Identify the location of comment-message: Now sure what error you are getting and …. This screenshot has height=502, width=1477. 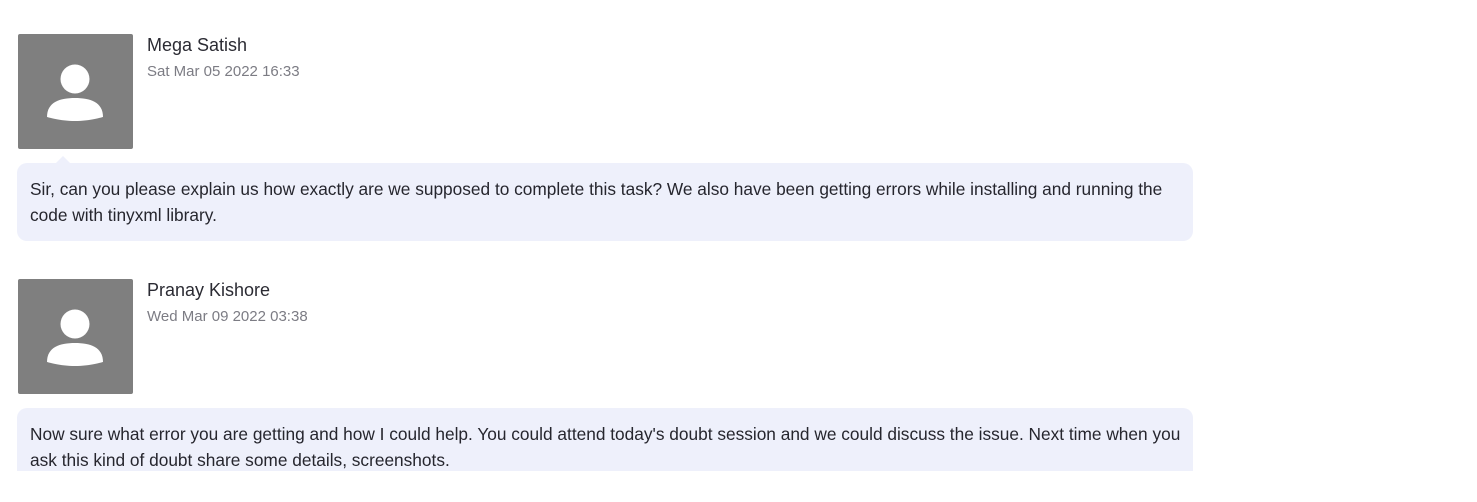
(605, 439).